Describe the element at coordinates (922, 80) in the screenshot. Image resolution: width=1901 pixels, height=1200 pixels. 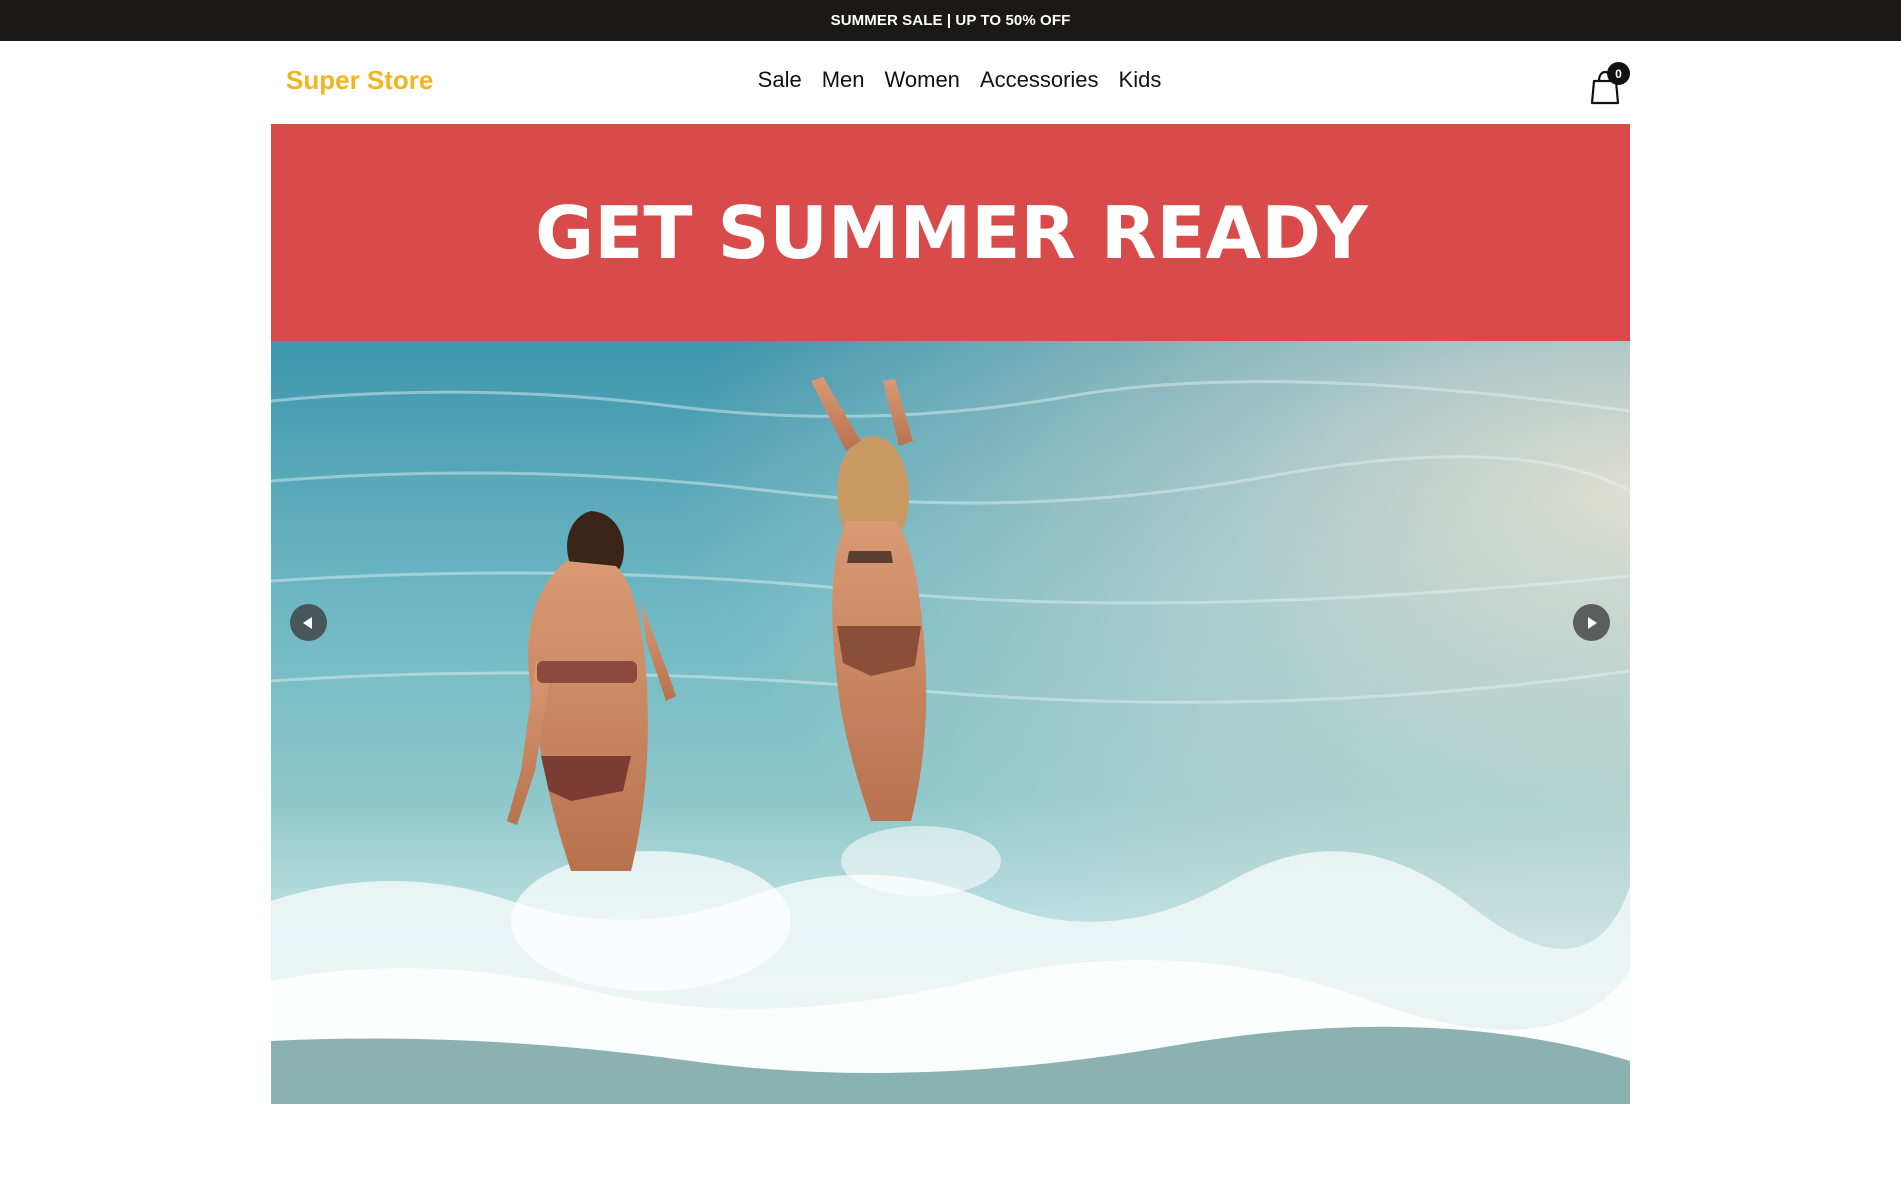
I see `nav-women: Women` at that location.